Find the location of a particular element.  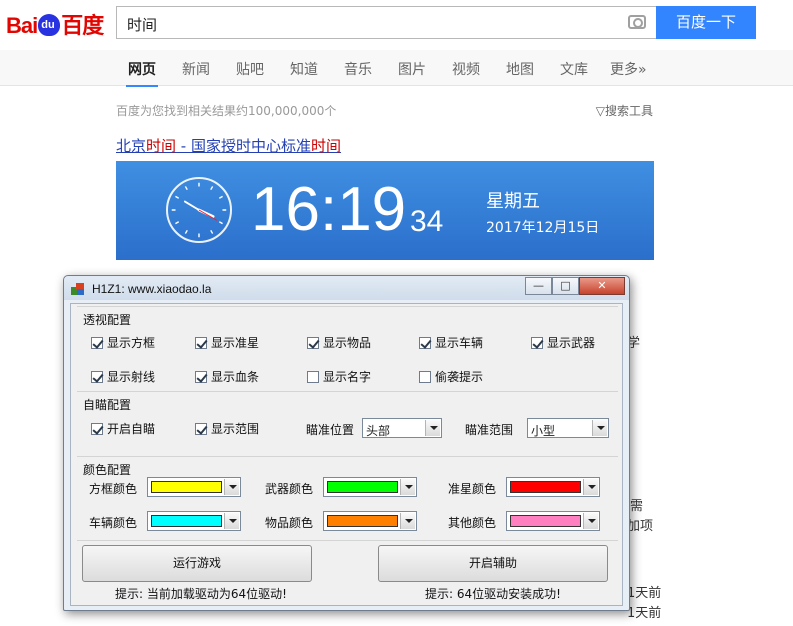

bg-text-fragment: 加项 is located at coordinates (640, 526).